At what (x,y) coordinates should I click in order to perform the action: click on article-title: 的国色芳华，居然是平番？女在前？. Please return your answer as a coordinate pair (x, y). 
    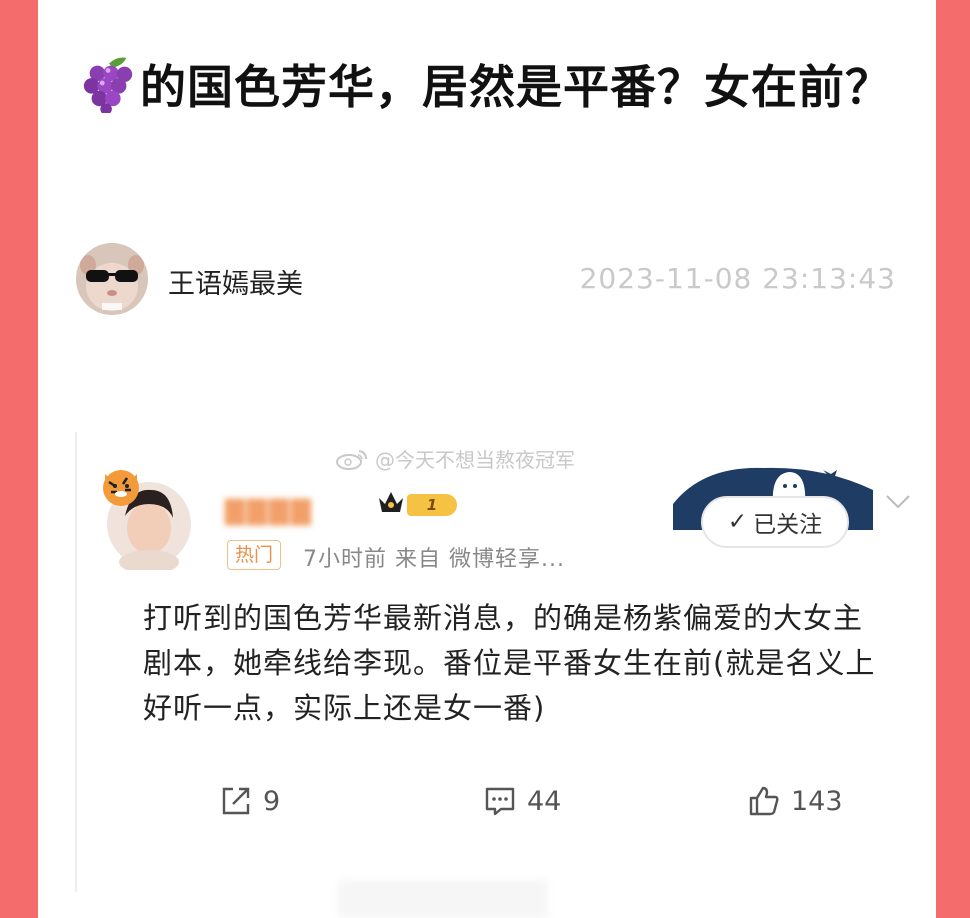
    Looking at the image, I should click on (490, 87).